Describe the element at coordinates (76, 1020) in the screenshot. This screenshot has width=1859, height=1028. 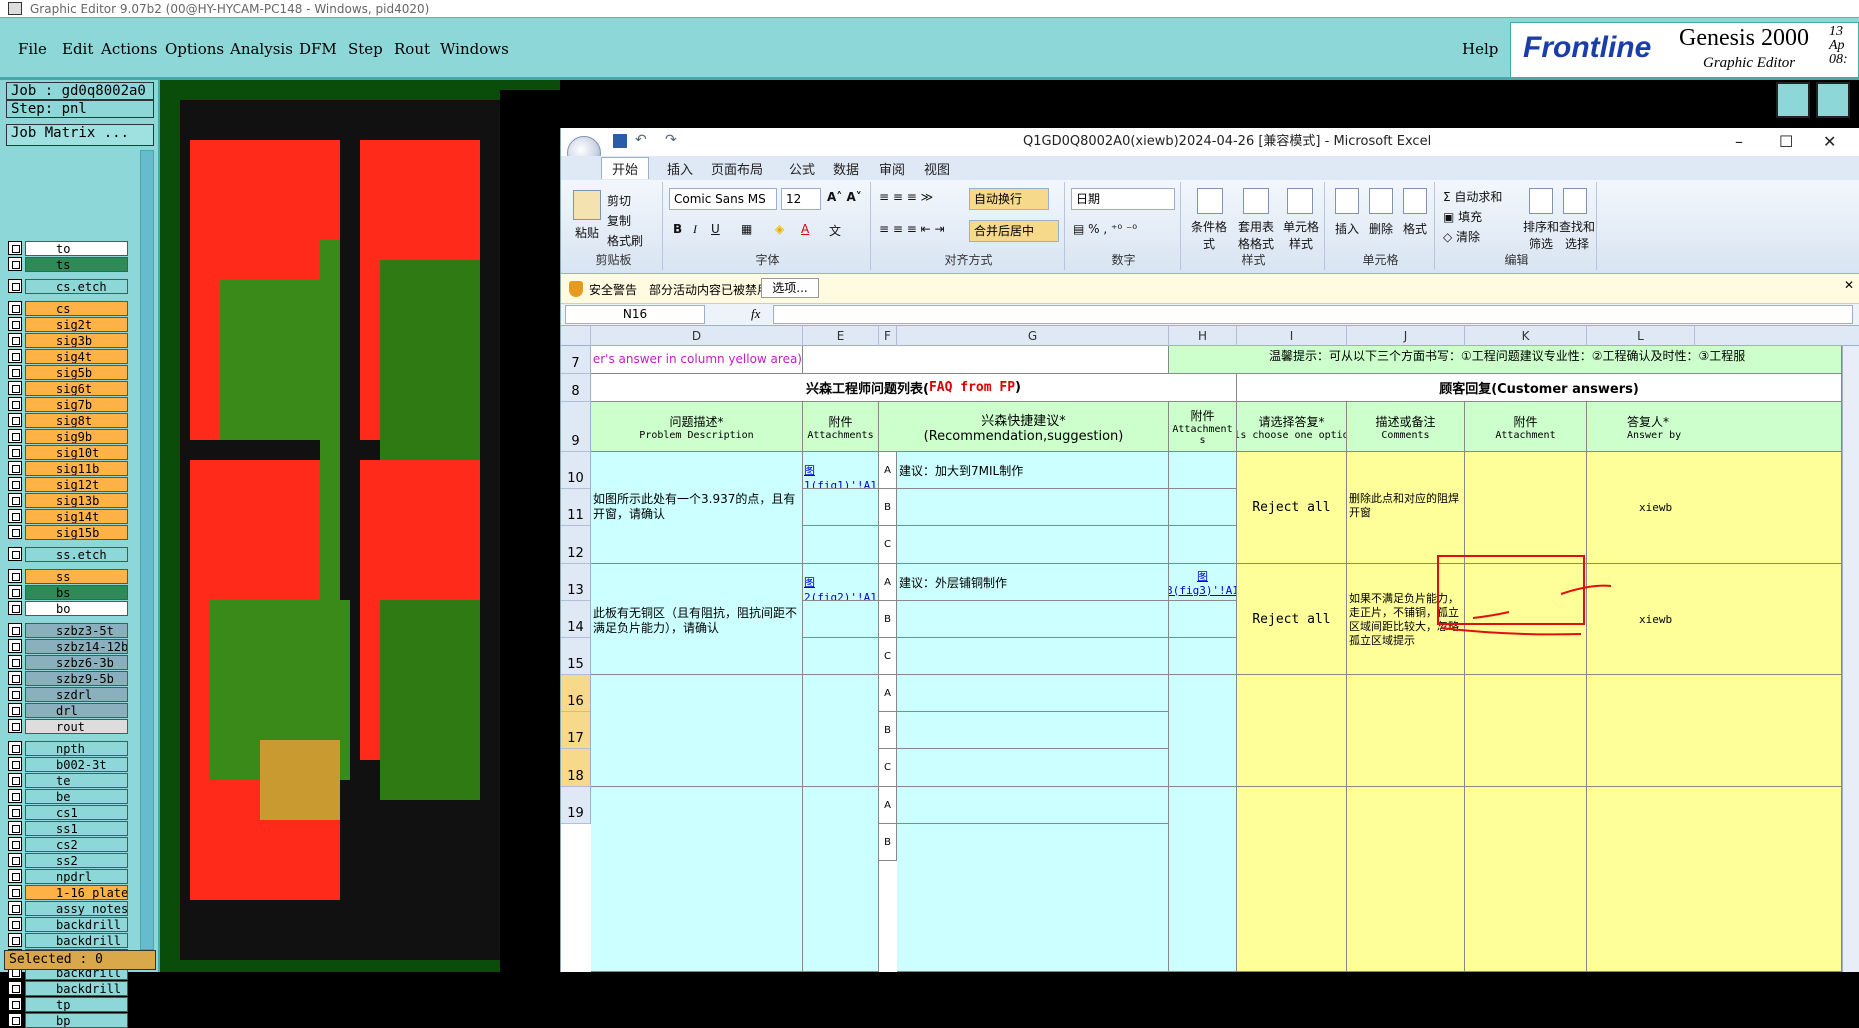
I see `layer-name: bp` at that location.